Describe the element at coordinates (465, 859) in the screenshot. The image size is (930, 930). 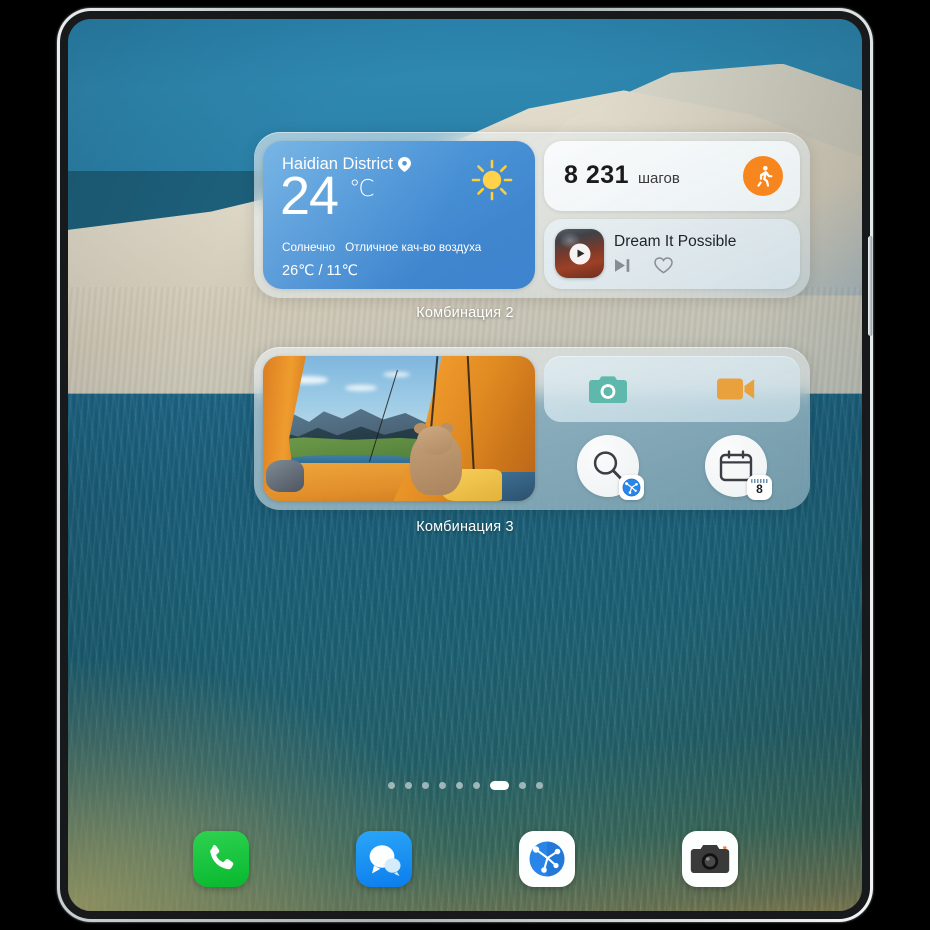
I see `dock` at that location.